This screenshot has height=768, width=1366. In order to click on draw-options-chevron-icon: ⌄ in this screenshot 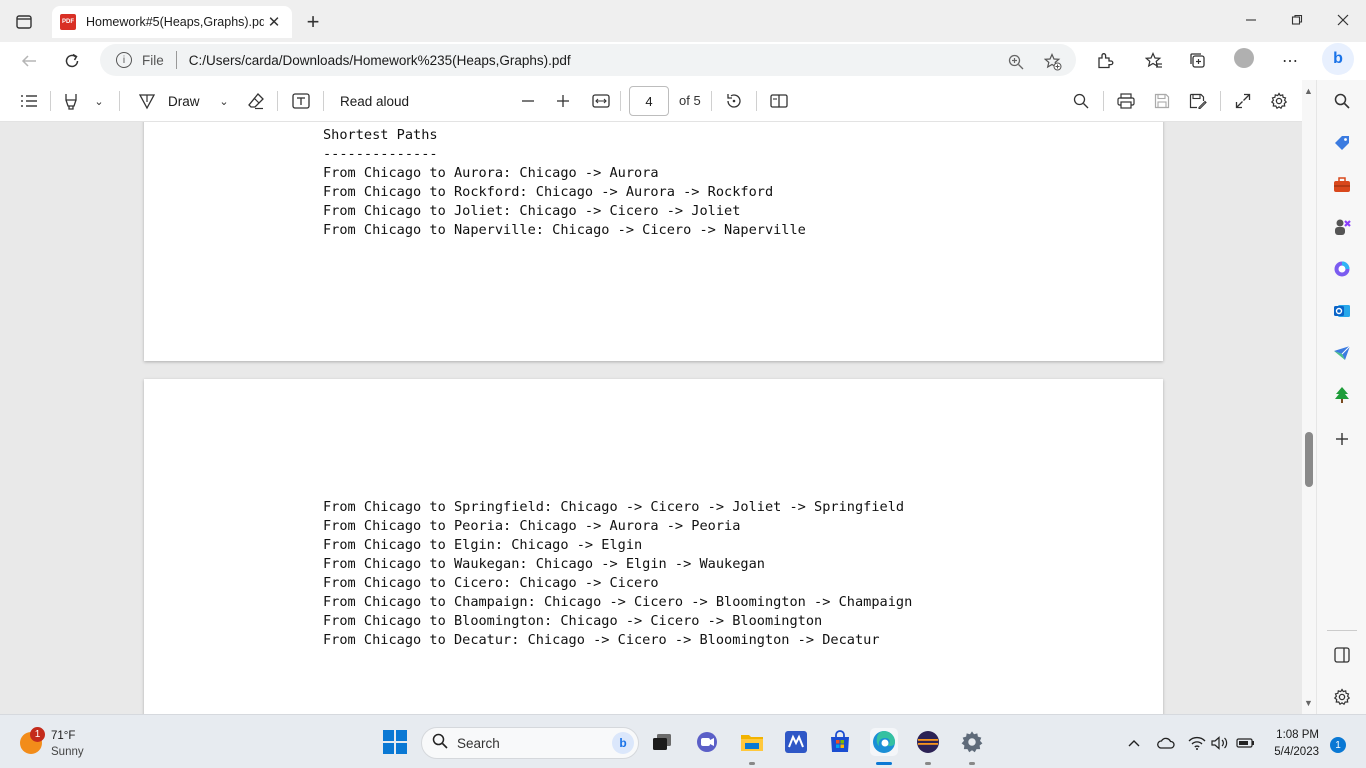, I will do `click(224, 101)`.